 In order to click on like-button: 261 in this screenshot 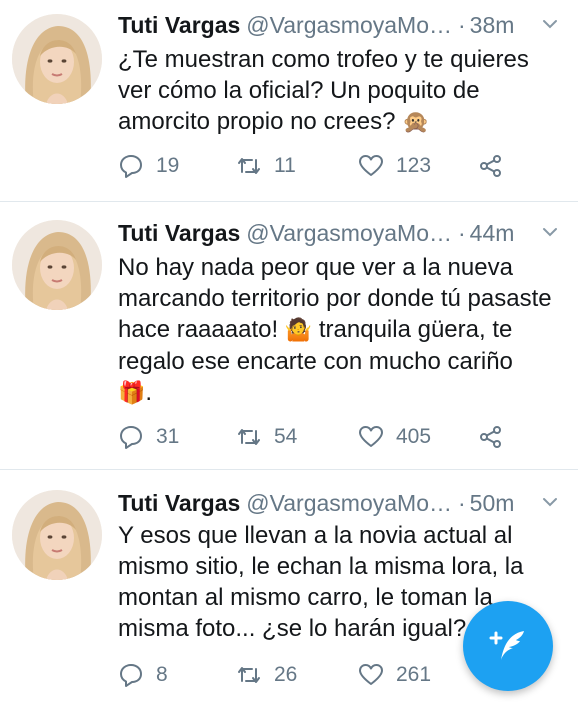, I will do `click(394, 675)`.